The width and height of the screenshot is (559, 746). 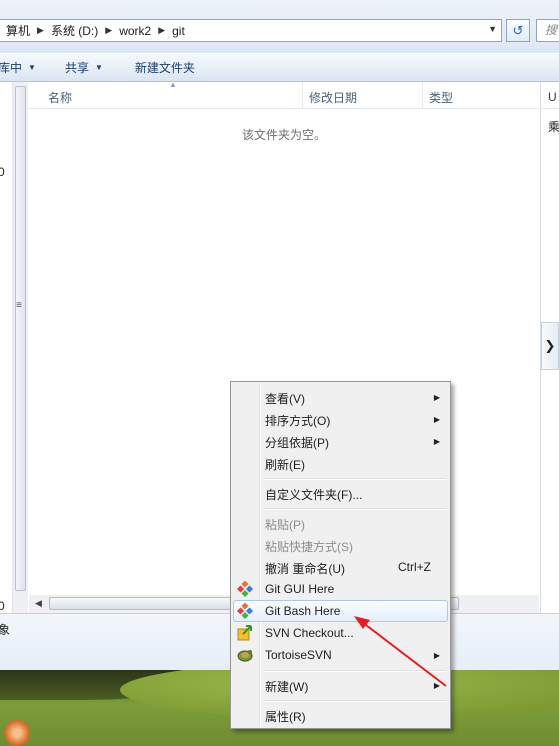 What do you see at coordinates (285, 465) in the screenshot?
I see `menu-item-label: 刷新(E)` at bounding box center [285, 465].